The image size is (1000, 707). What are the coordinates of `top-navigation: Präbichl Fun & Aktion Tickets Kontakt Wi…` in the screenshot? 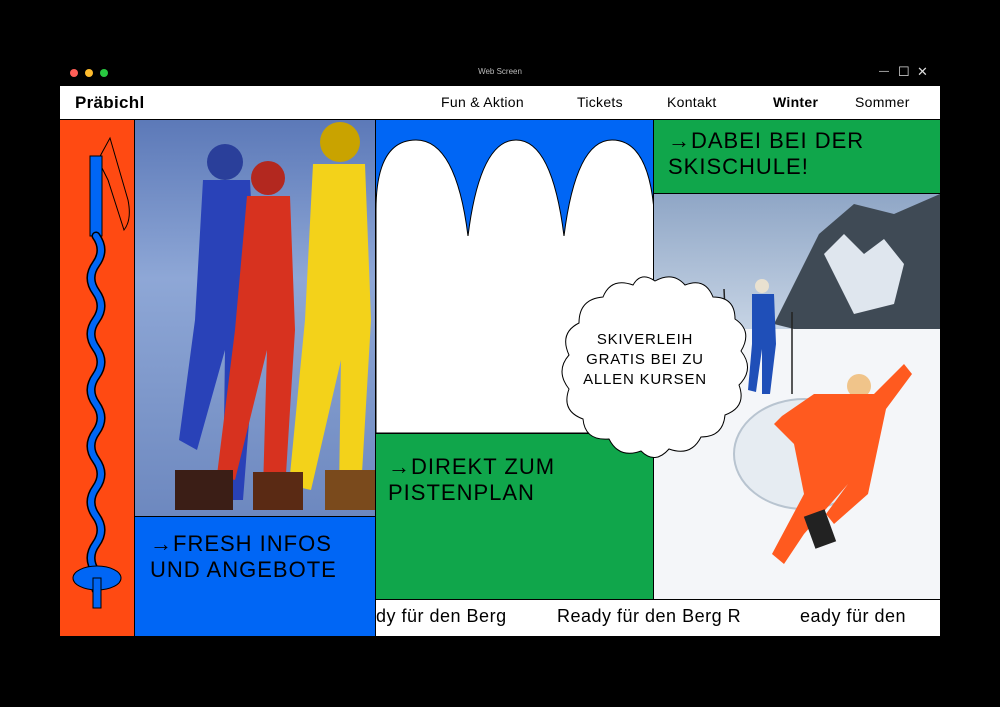 It's located at (500, 103).